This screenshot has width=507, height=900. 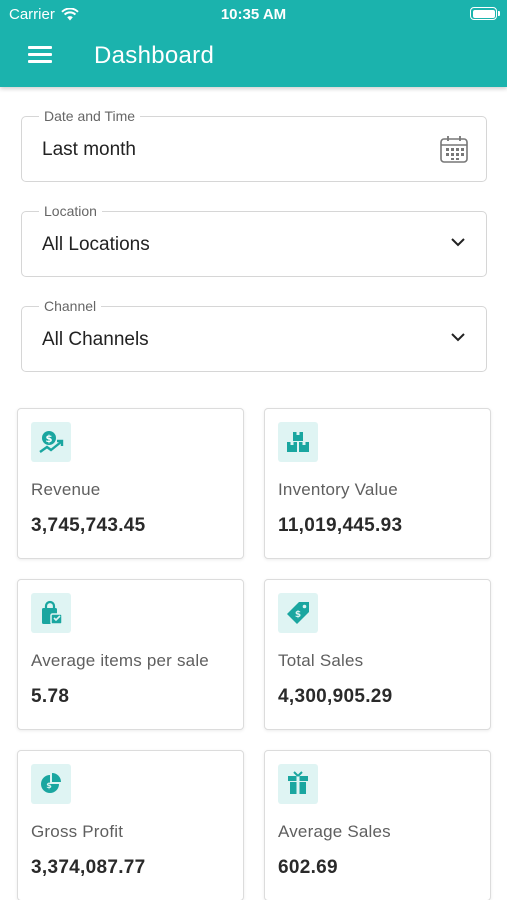 What do you see at coordinates (40, 56) in the screenshot?
I see `hamburger-menu-icon` at bounding box center [40, 56].